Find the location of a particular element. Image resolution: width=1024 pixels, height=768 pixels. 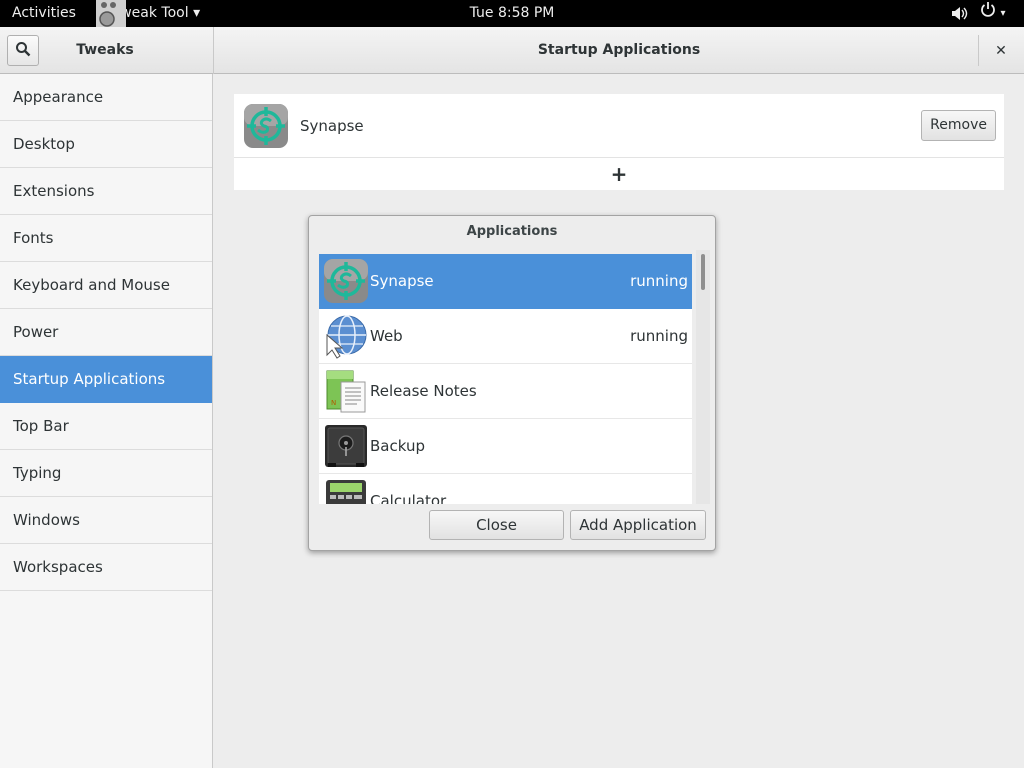

page-title: Startup Applications is located at coordinates (619, 50).